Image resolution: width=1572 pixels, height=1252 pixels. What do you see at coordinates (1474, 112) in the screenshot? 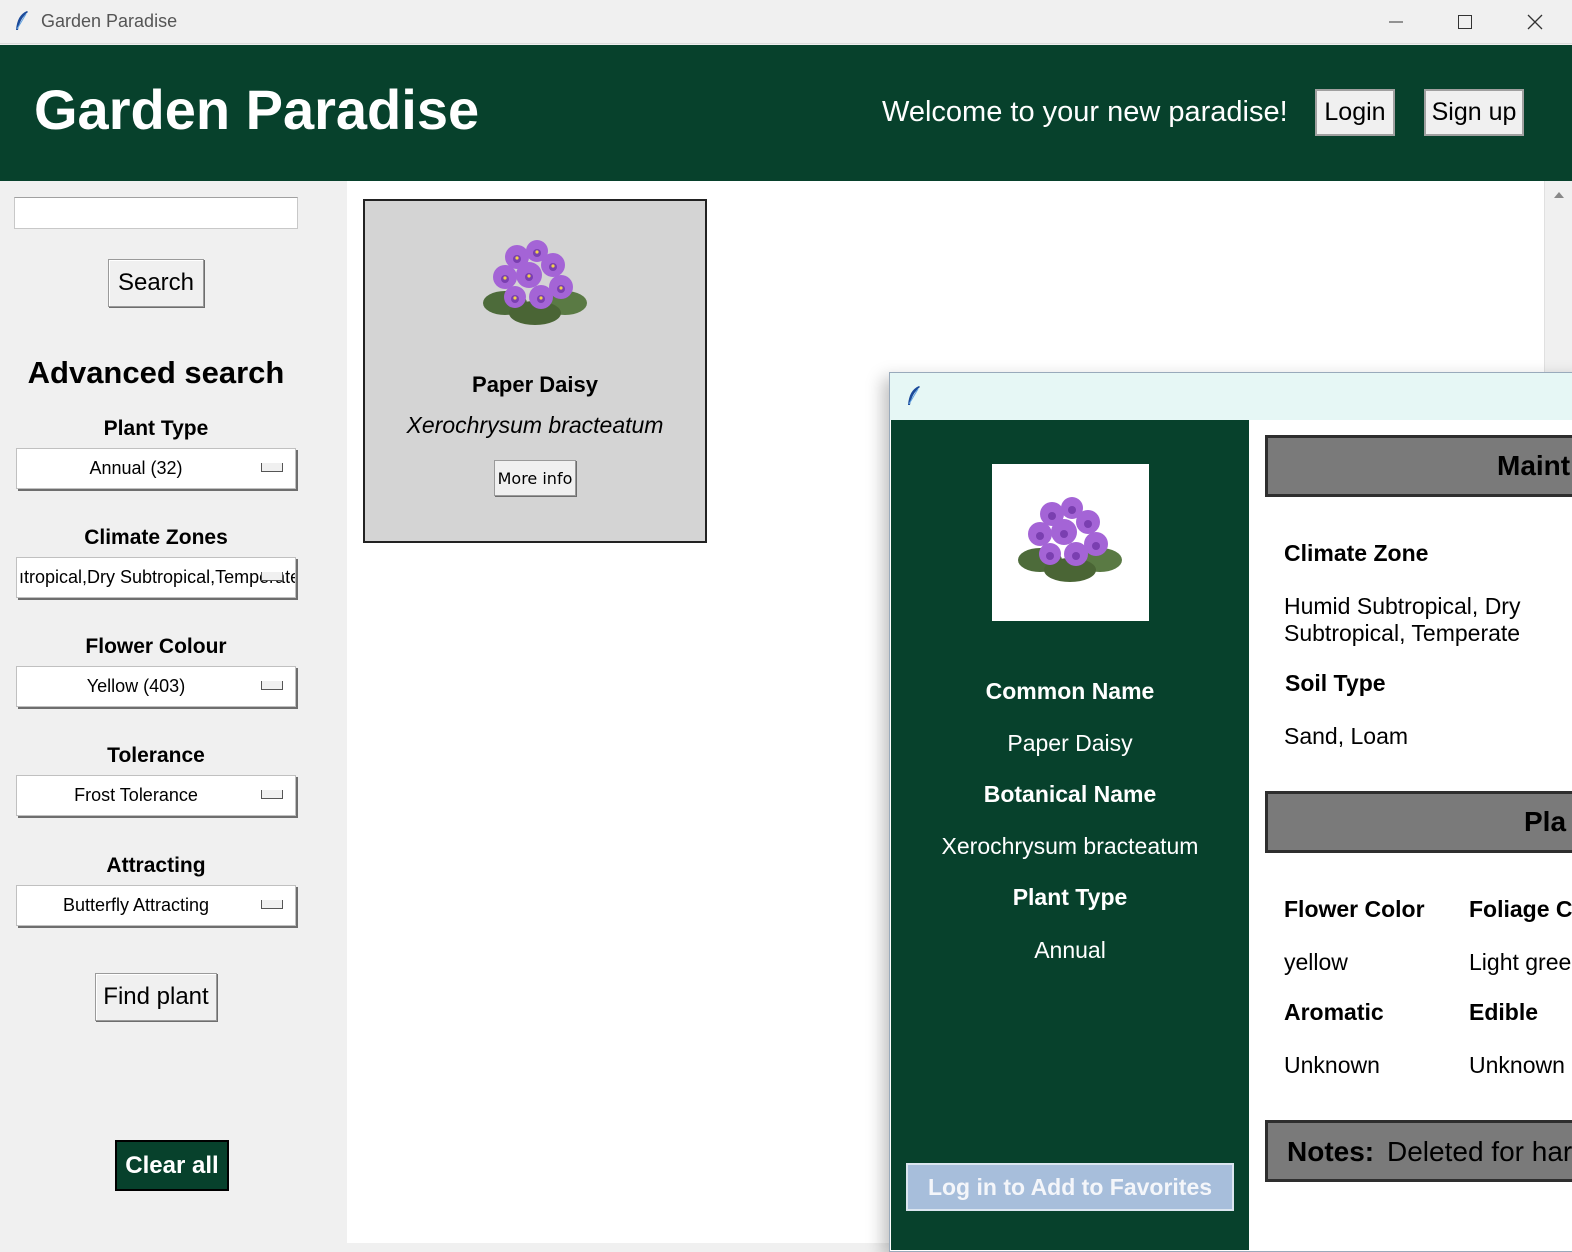
I see `signup-button: Sign up` at bounding box center [1474, 112].